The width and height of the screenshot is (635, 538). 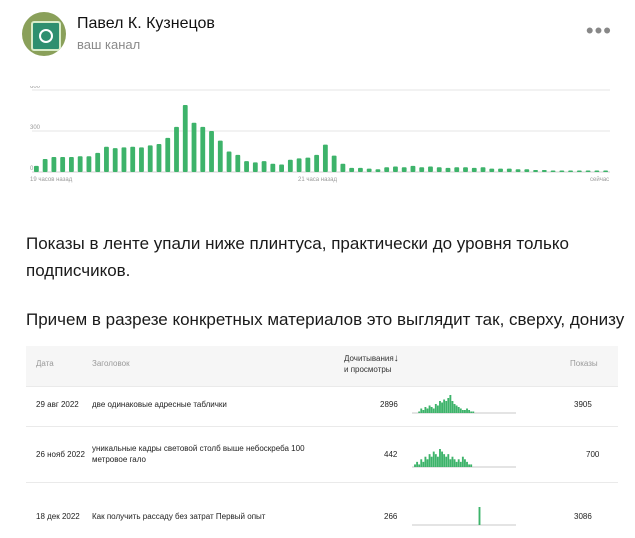 I want to click on avatar, so click(x=44, y=34).